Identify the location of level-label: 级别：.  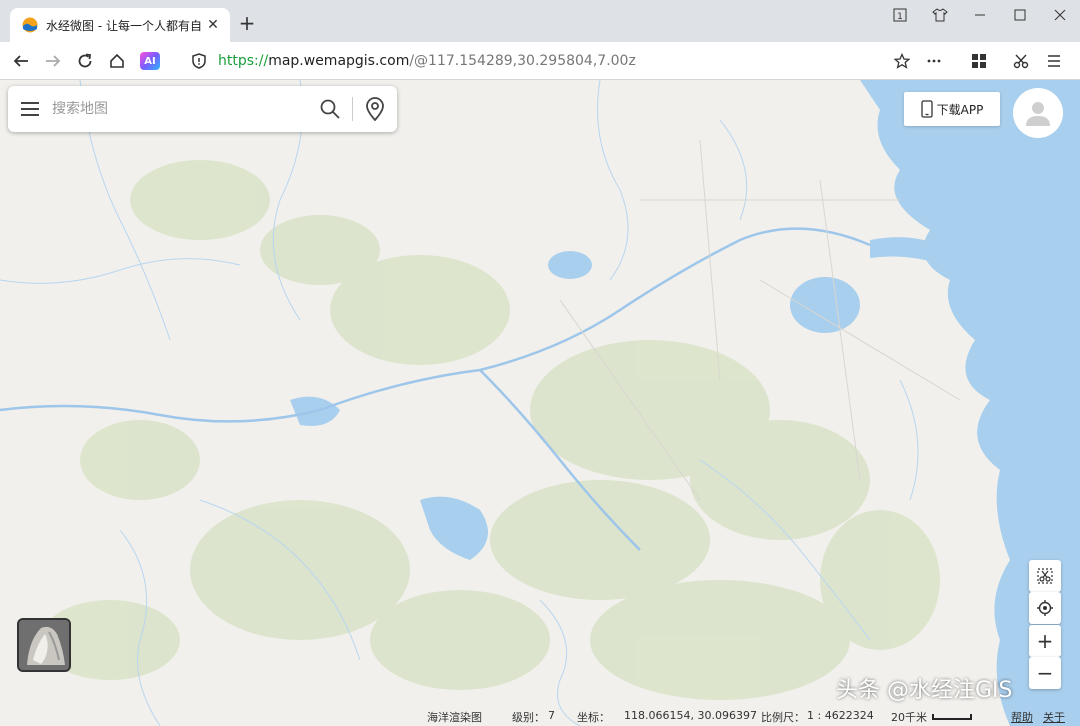
(528, 717).